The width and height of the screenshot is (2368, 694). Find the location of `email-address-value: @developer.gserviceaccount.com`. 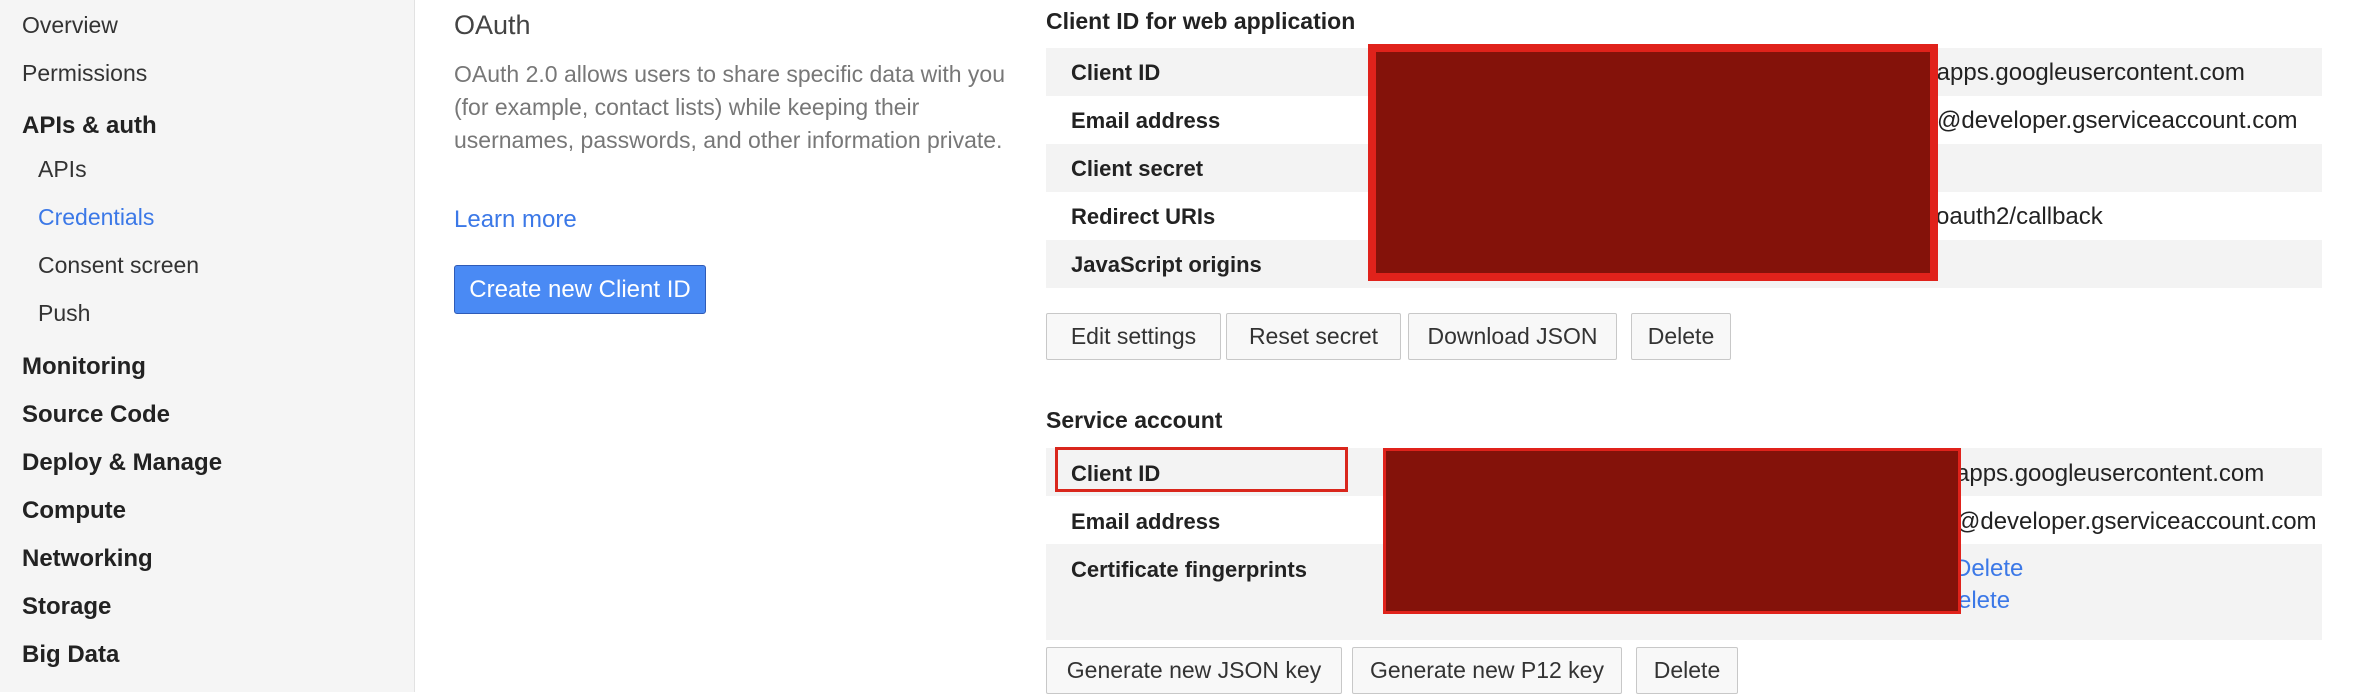

email-address-value: @developer.gserviceaccount.com is located at coordinates (2117, 120).